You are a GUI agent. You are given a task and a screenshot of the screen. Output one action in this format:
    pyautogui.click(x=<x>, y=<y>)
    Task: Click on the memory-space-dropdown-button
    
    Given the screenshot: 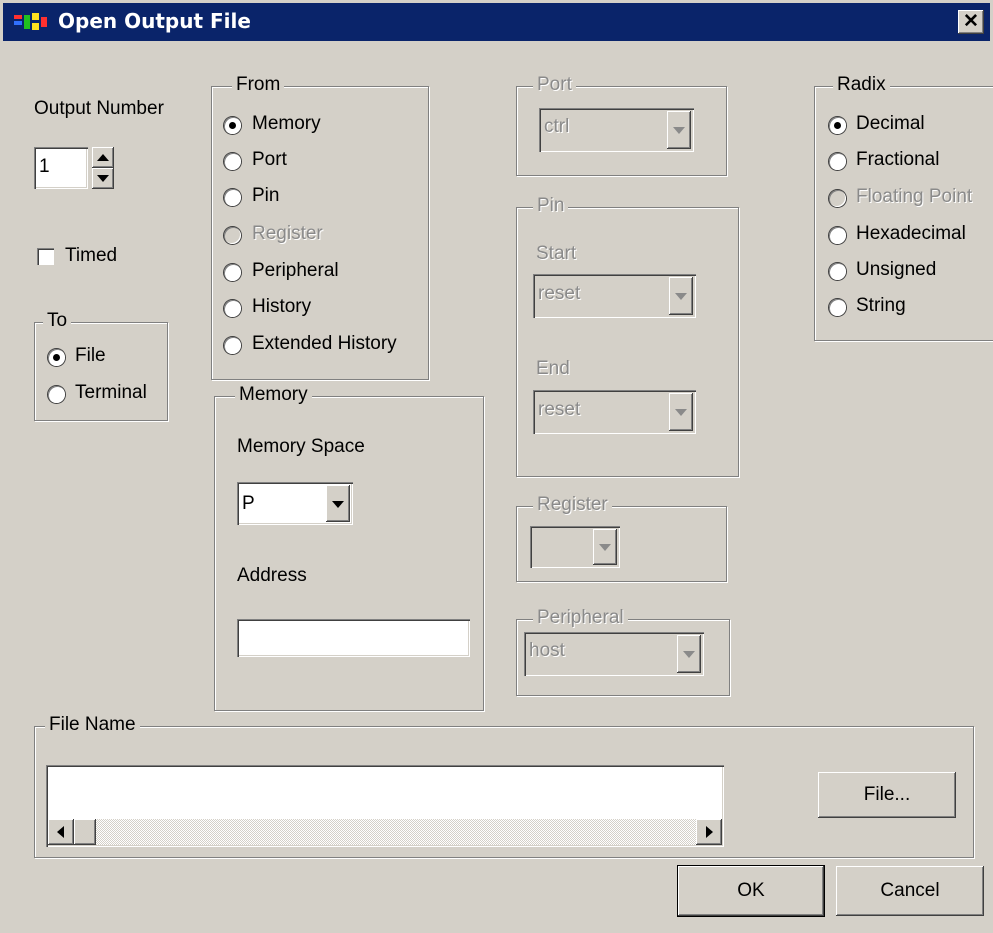 What is the action you would take?
    pyautogui.click(x=338, y=503)
    